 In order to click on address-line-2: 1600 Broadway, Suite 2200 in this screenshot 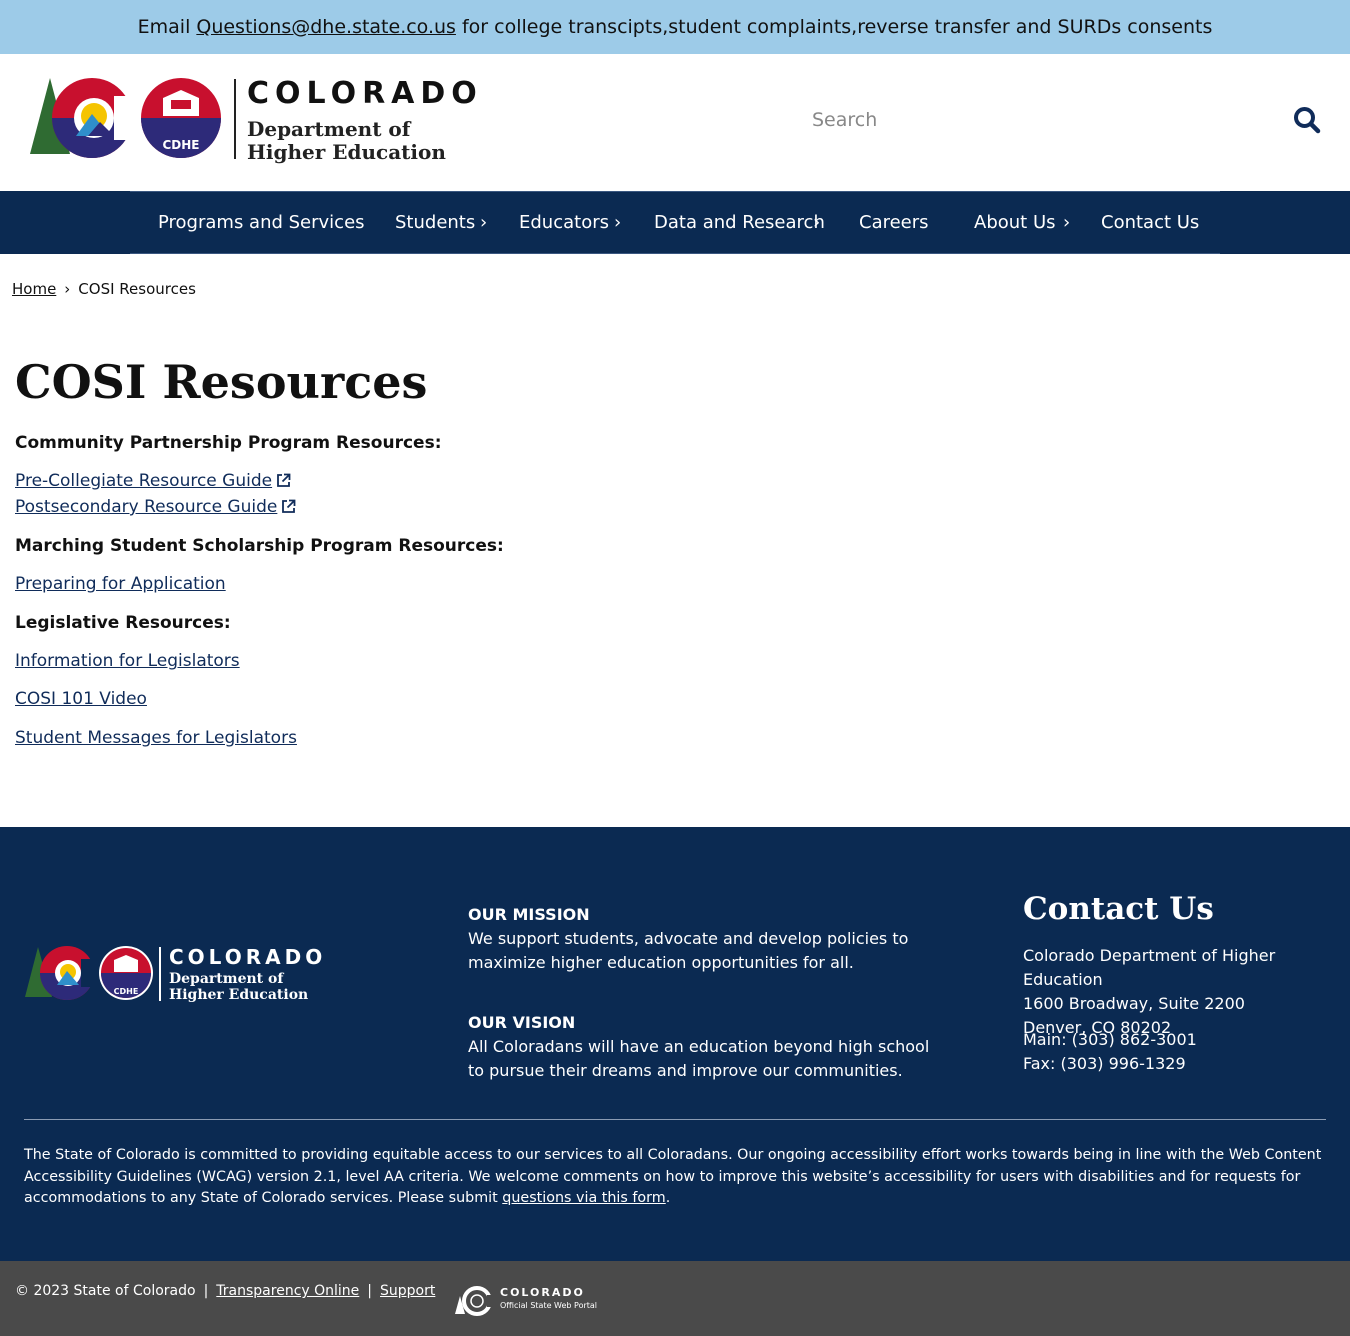, I will do `click(1134, 1003)`.